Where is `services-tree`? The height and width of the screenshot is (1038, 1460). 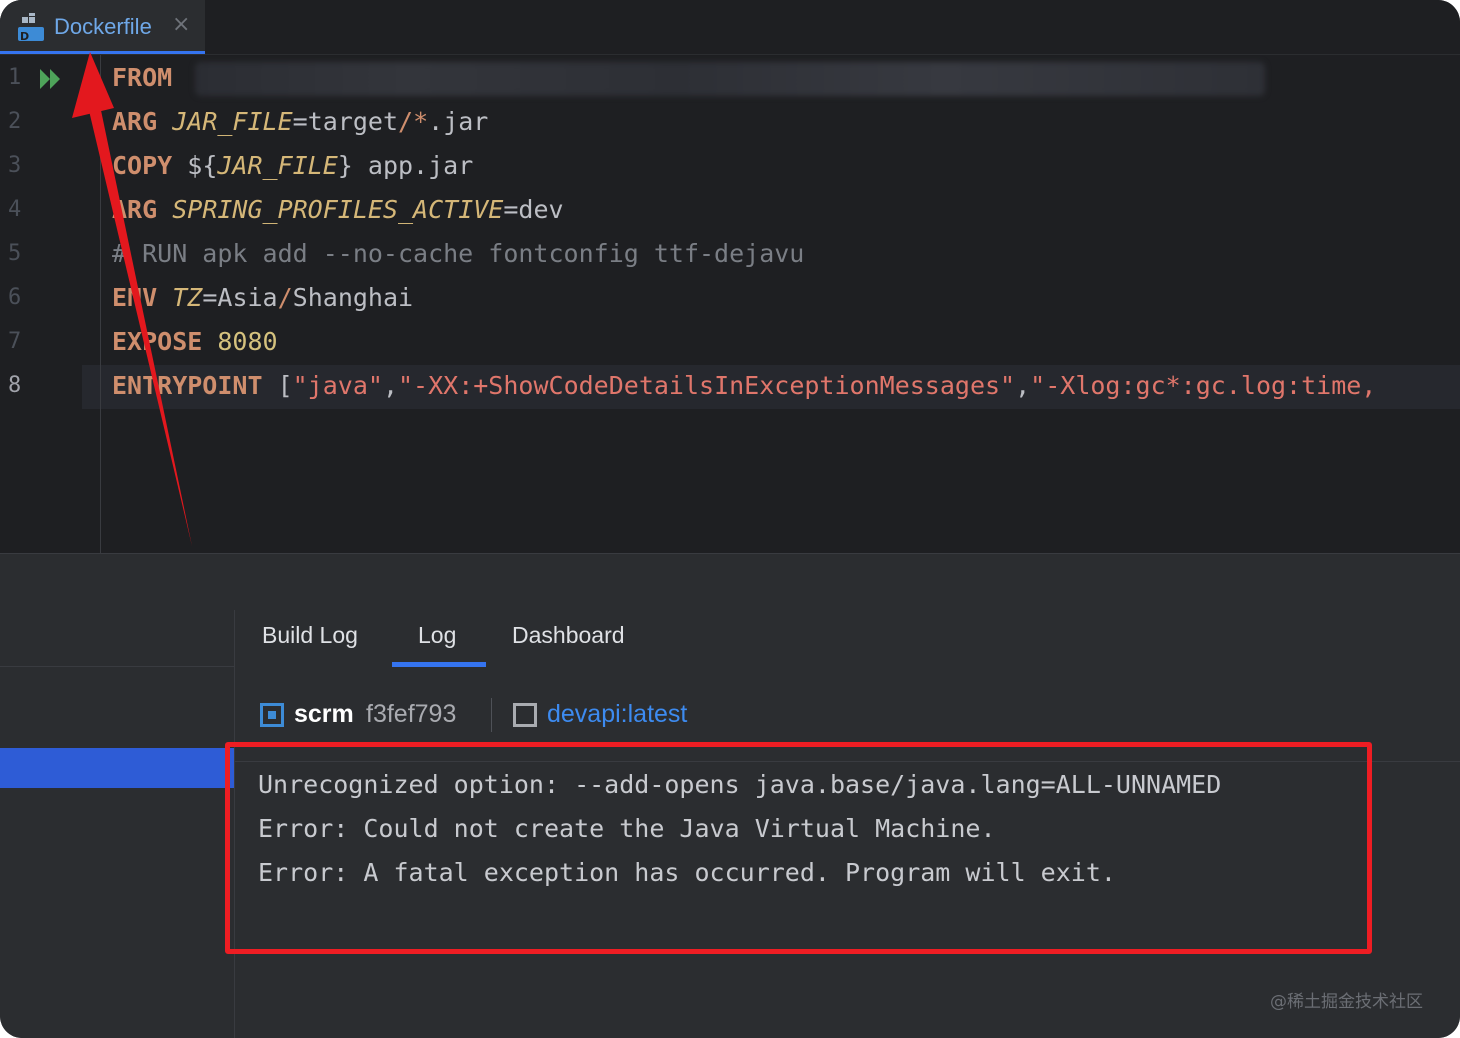
services-tree is located at coordinates (117, 824).